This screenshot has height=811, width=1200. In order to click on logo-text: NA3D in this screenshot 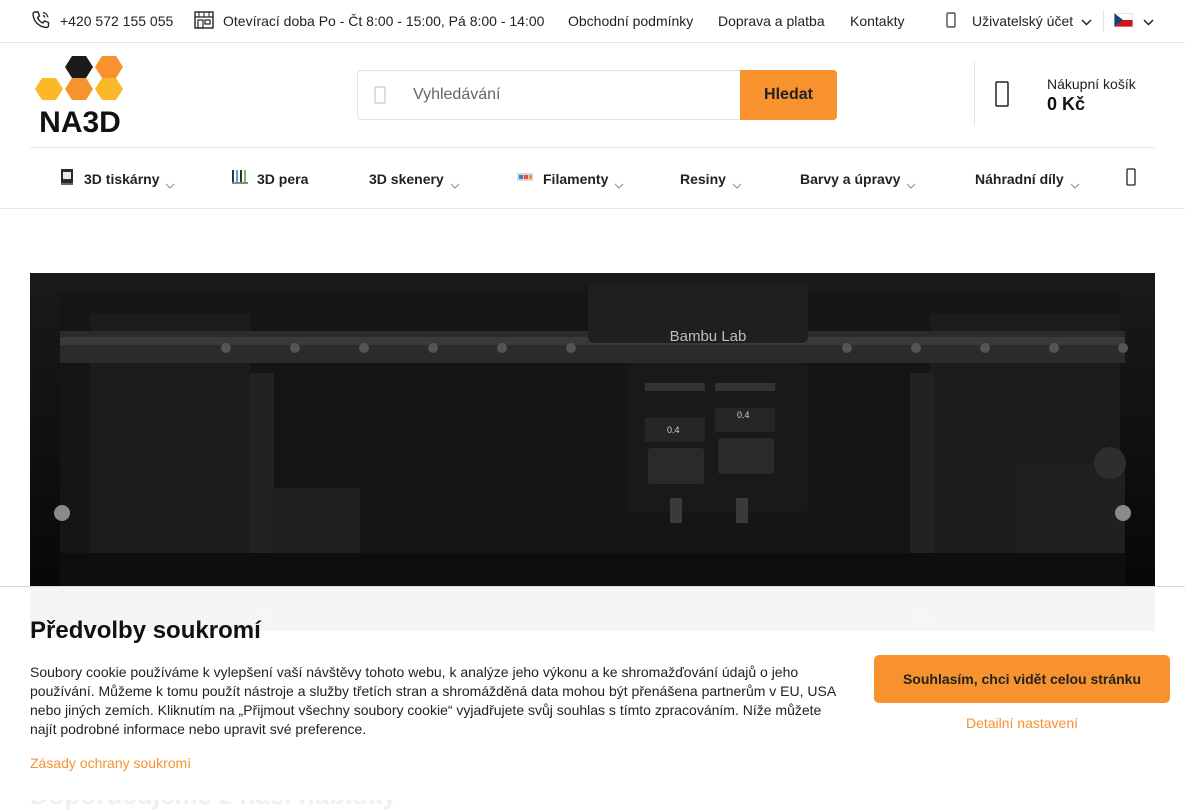, I will do `click(80, 121)`.